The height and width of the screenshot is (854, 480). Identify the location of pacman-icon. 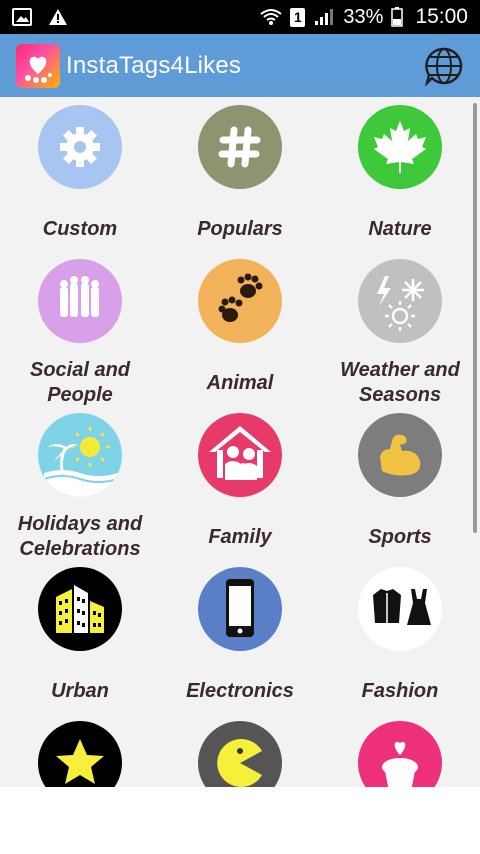
(240, 754).